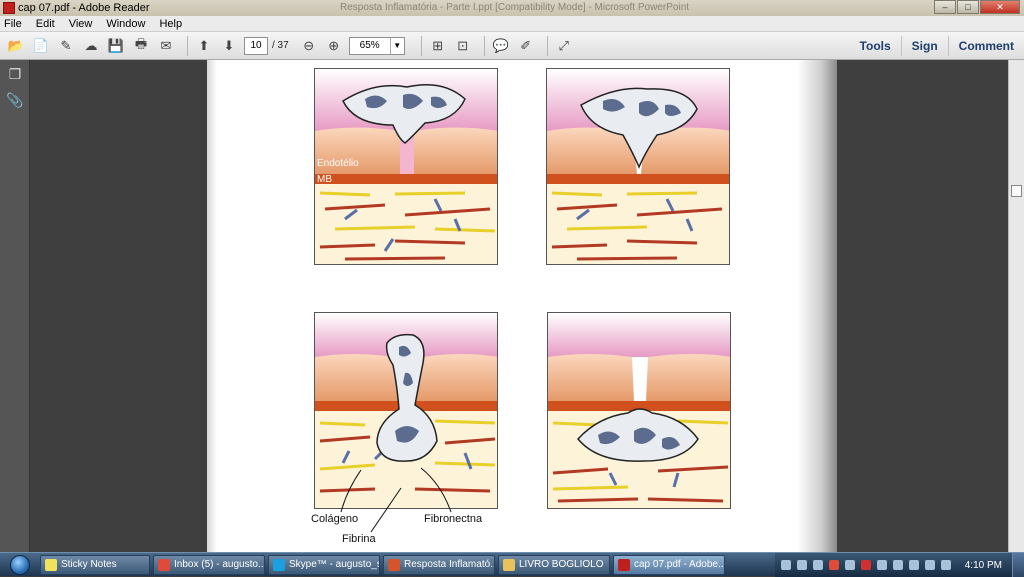 This screenshot has width=1024, height=577. What do you see at coordinates (817, 306) in the screenshot?
I see `page-shadow-right` at bounding box center [817, 306].